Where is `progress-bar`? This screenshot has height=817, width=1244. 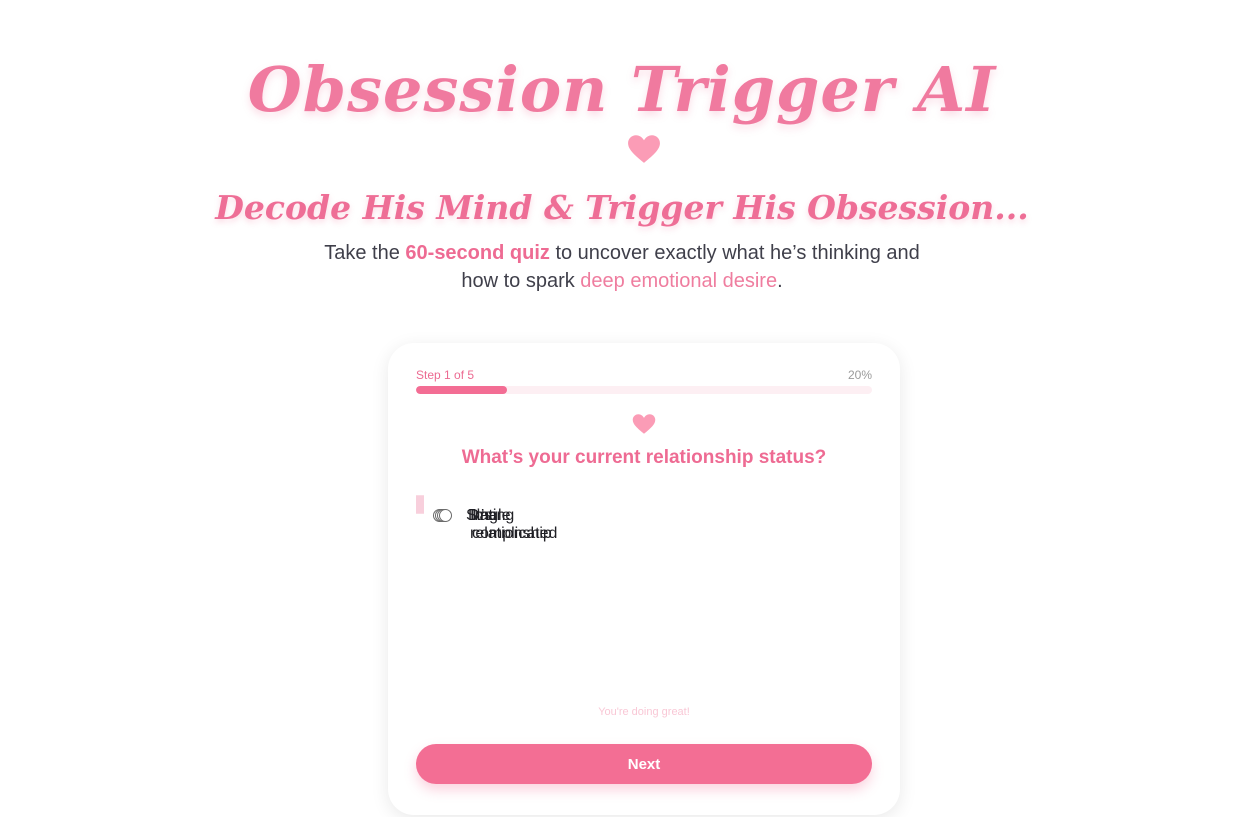
progress-bar is located at coordinates (644, 390).